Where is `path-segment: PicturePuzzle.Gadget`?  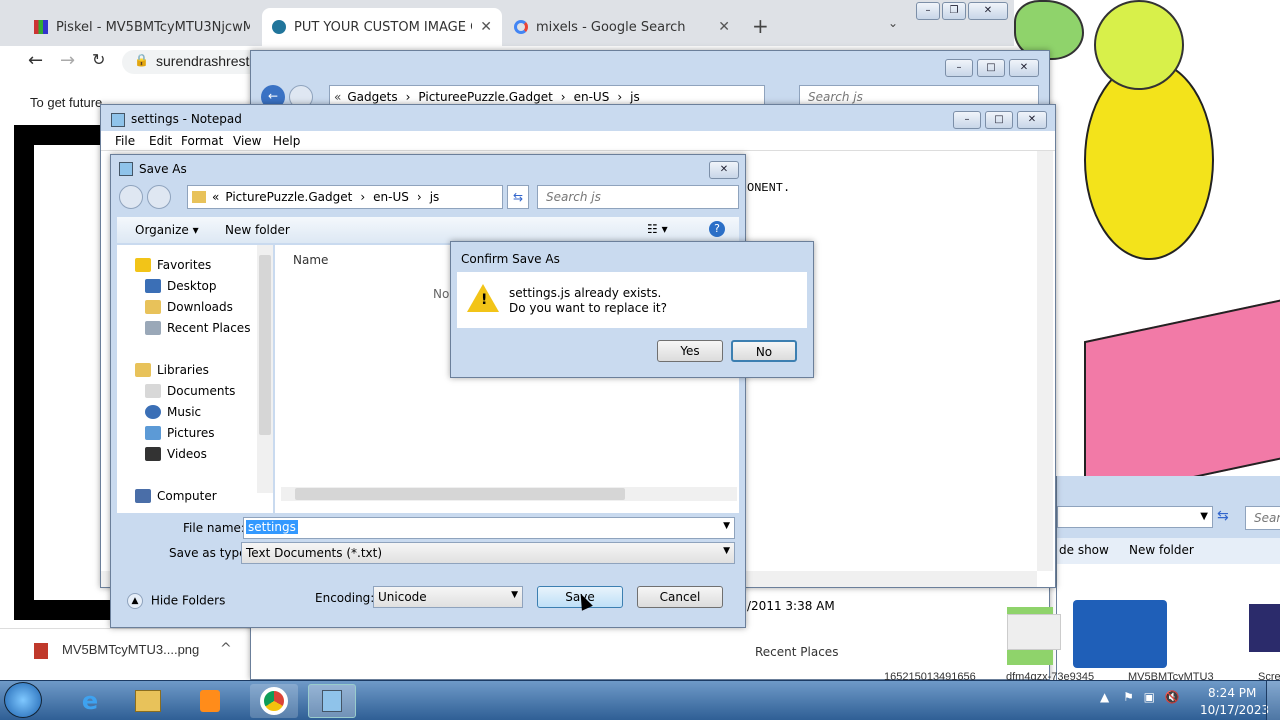
path-segment: PicturePuzzle.Gadget is located at coordinates (288, 197).